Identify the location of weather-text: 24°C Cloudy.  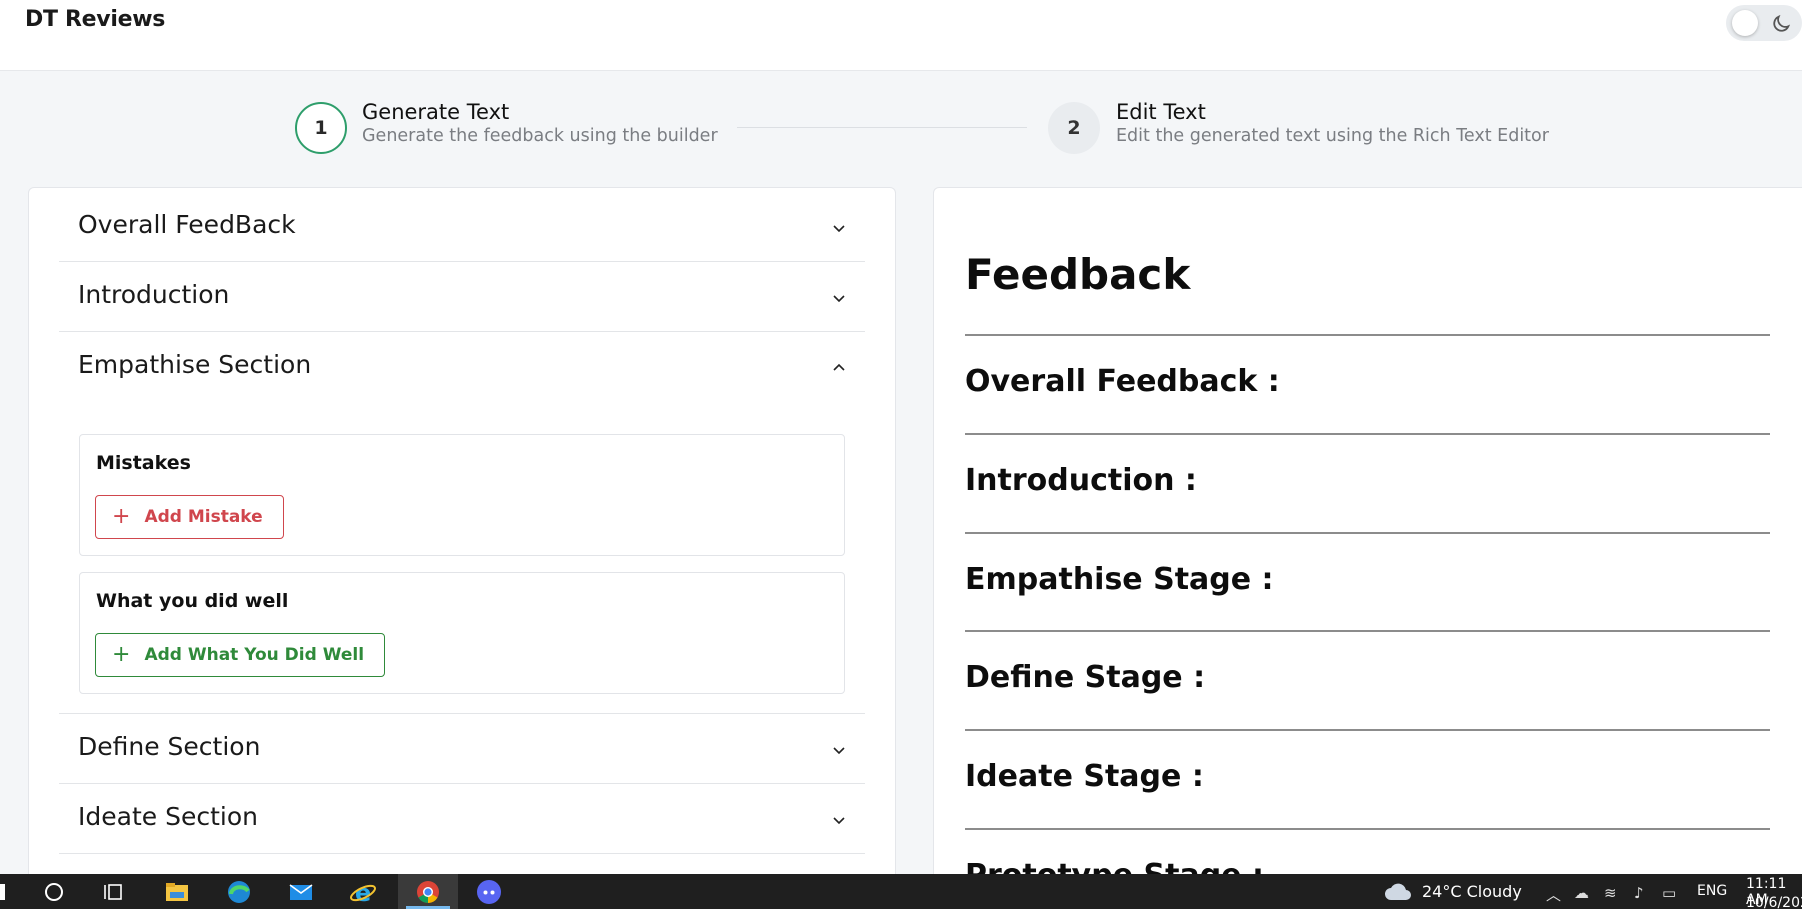
(1472, 891).